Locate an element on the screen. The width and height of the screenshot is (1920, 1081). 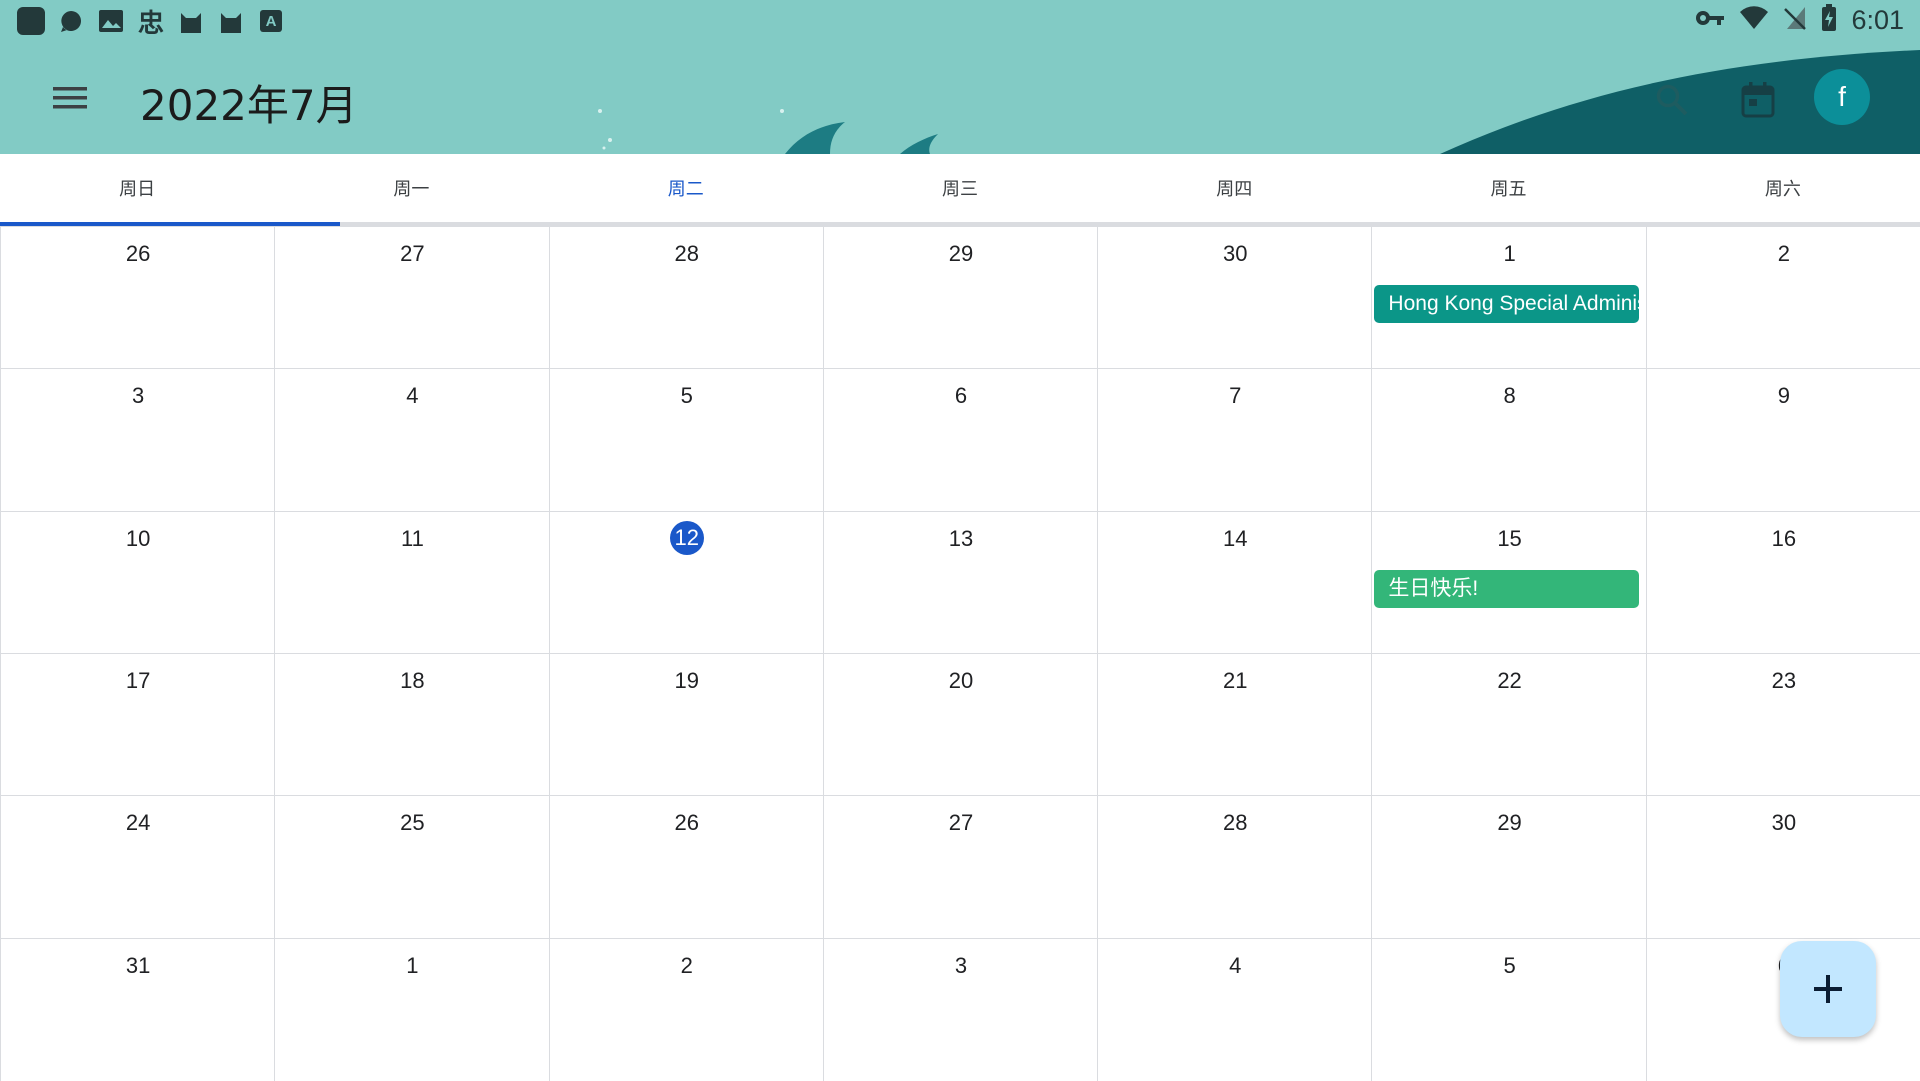
day-cell: 17 is located at coordinates (137, 725).